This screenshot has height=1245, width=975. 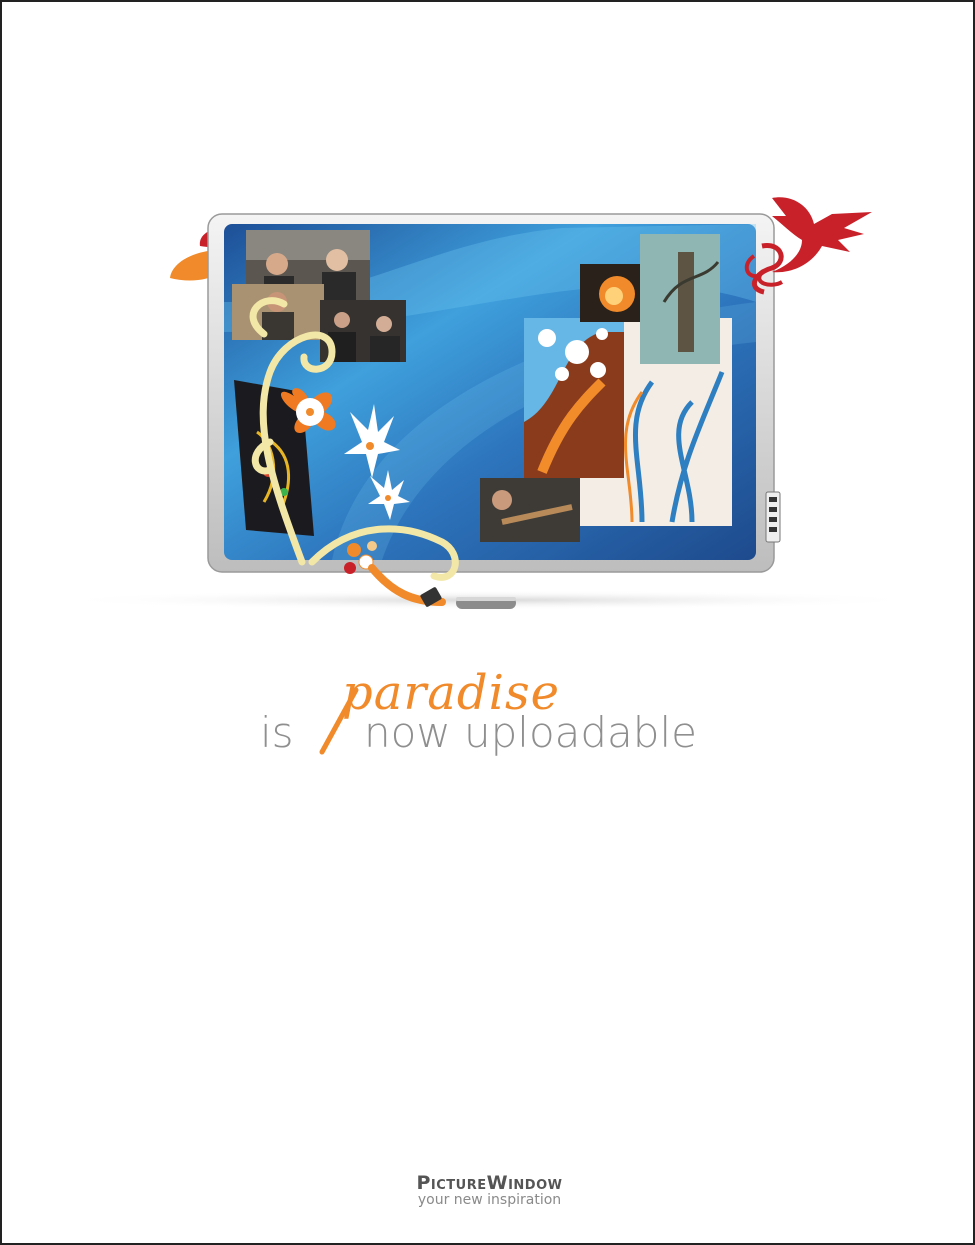 What do you see at coordinates (773, 517) in the screenshot?
I see `tablet-side-buttons` at bounding box center [773, 517].